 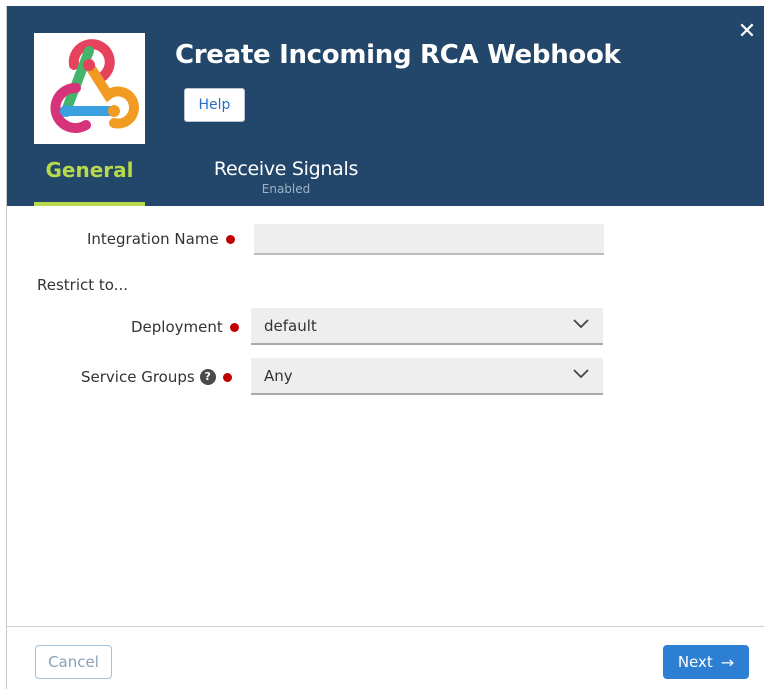 What do you see at coordinates (747, 32) in the screenshot?
I see `close-icon: ✕` at bounding box center [747, 32].